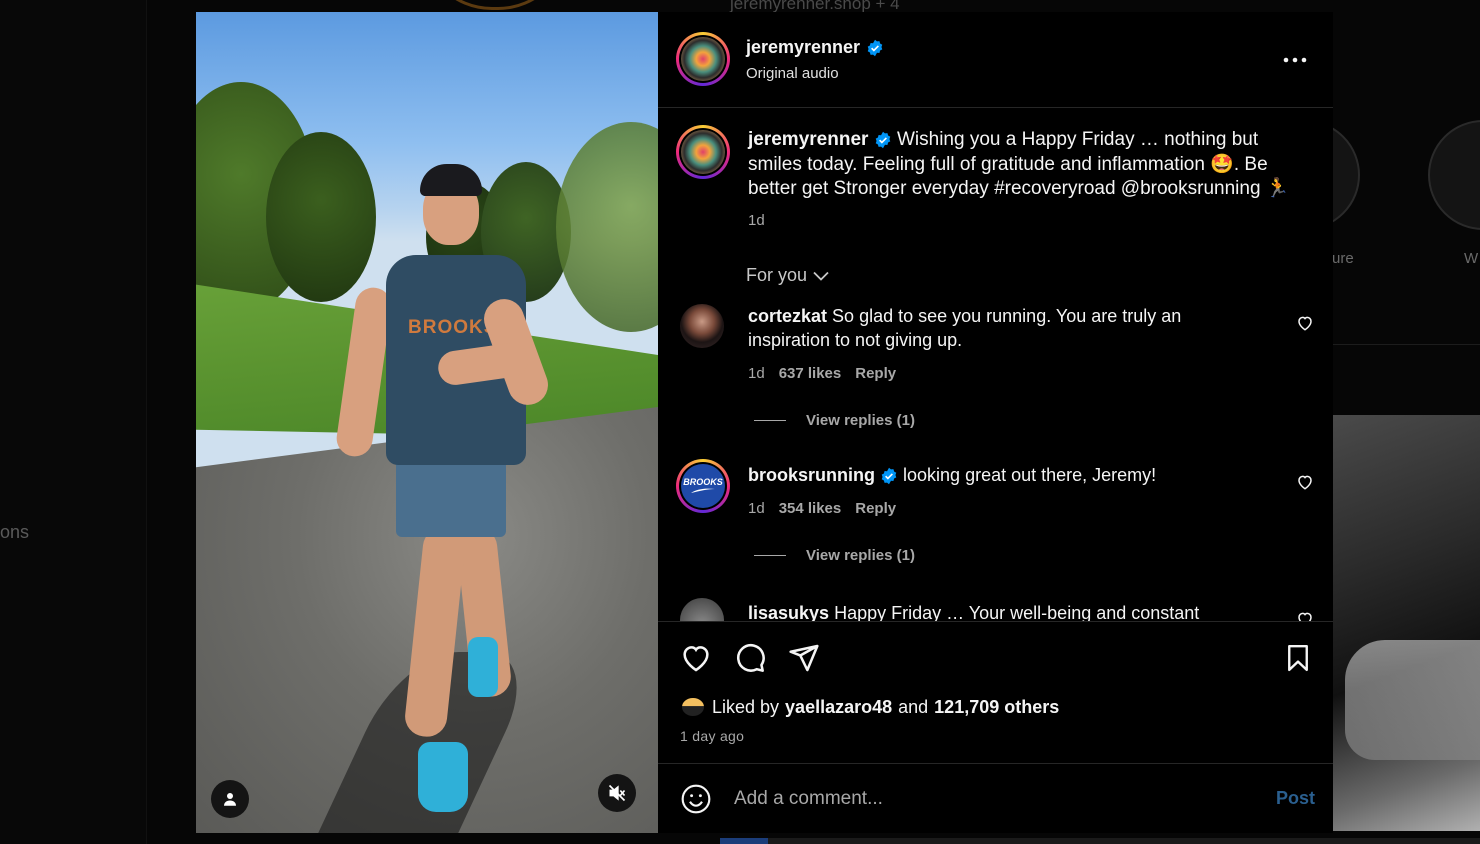 The height and width of the screenshot is (844, 1480). I want to click on chevron-down-icon, so click(821, 276).